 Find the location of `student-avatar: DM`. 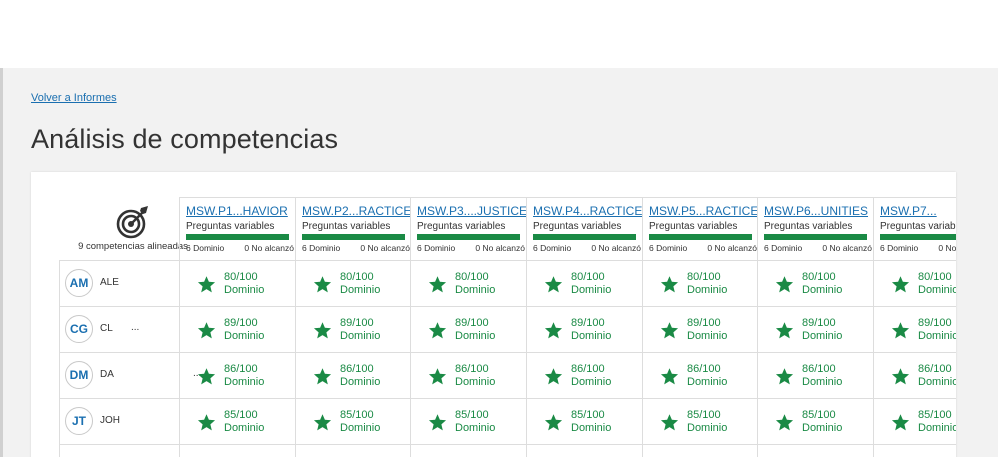

student-avatar: DM is located at coordinates (79, 375).